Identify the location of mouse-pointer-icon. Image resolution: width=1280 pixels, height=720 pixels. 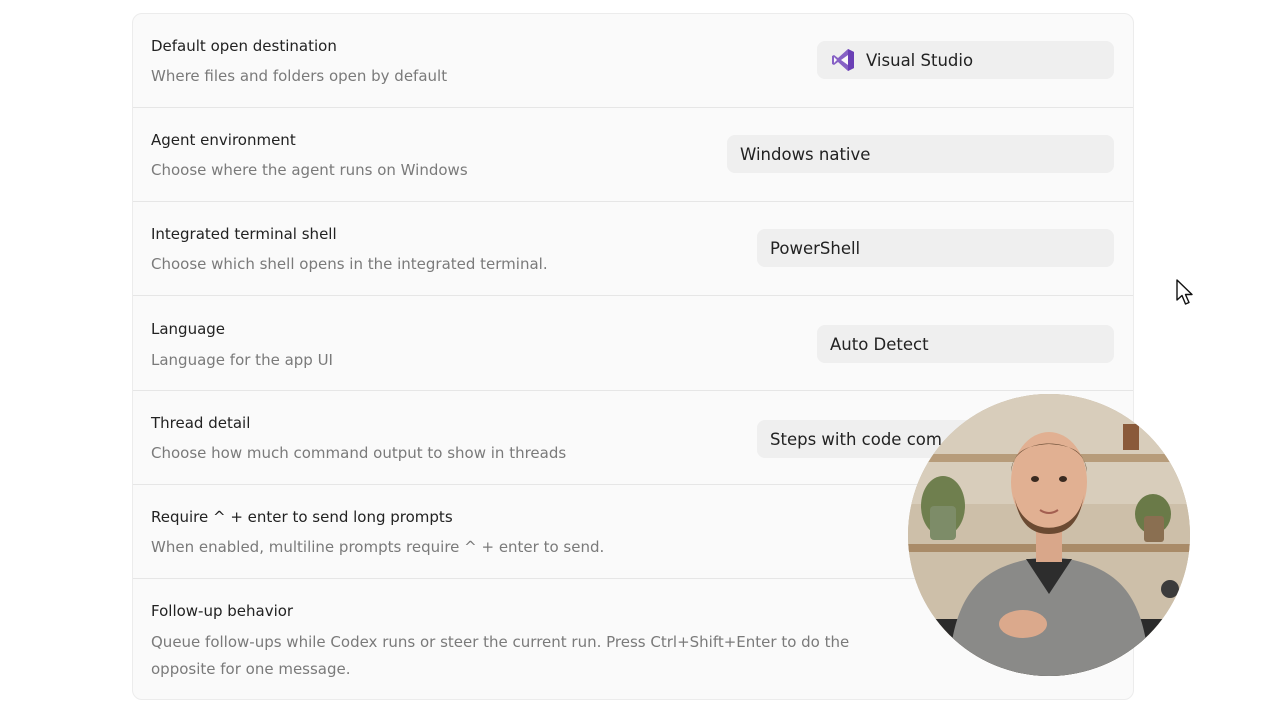
(1184, 292).